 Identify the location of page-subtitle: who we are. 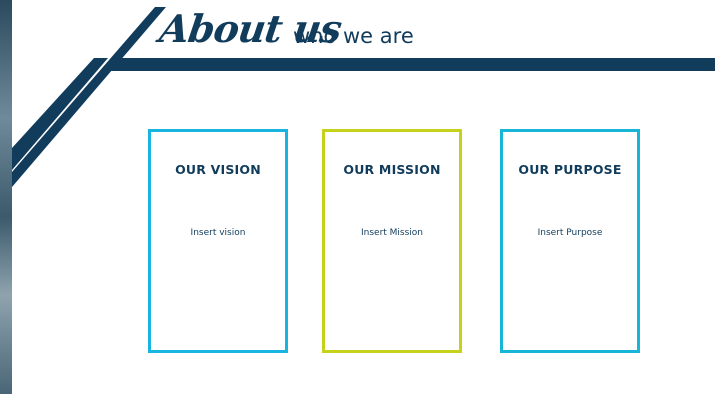
(353, 36).